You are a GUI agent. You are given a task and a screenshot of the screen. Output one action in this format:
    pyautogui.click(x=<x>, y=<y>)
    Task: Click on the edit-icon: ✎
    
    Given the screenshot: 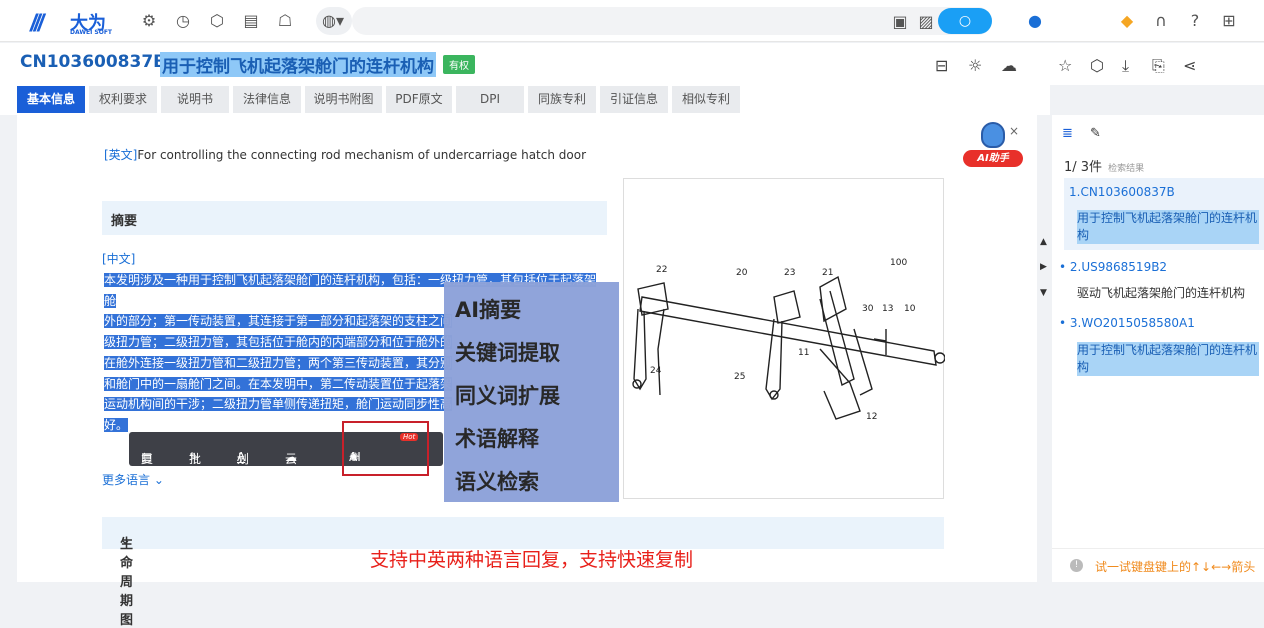 What is the action you would take?
    pyautogui.click(x=1095, y=133)
    